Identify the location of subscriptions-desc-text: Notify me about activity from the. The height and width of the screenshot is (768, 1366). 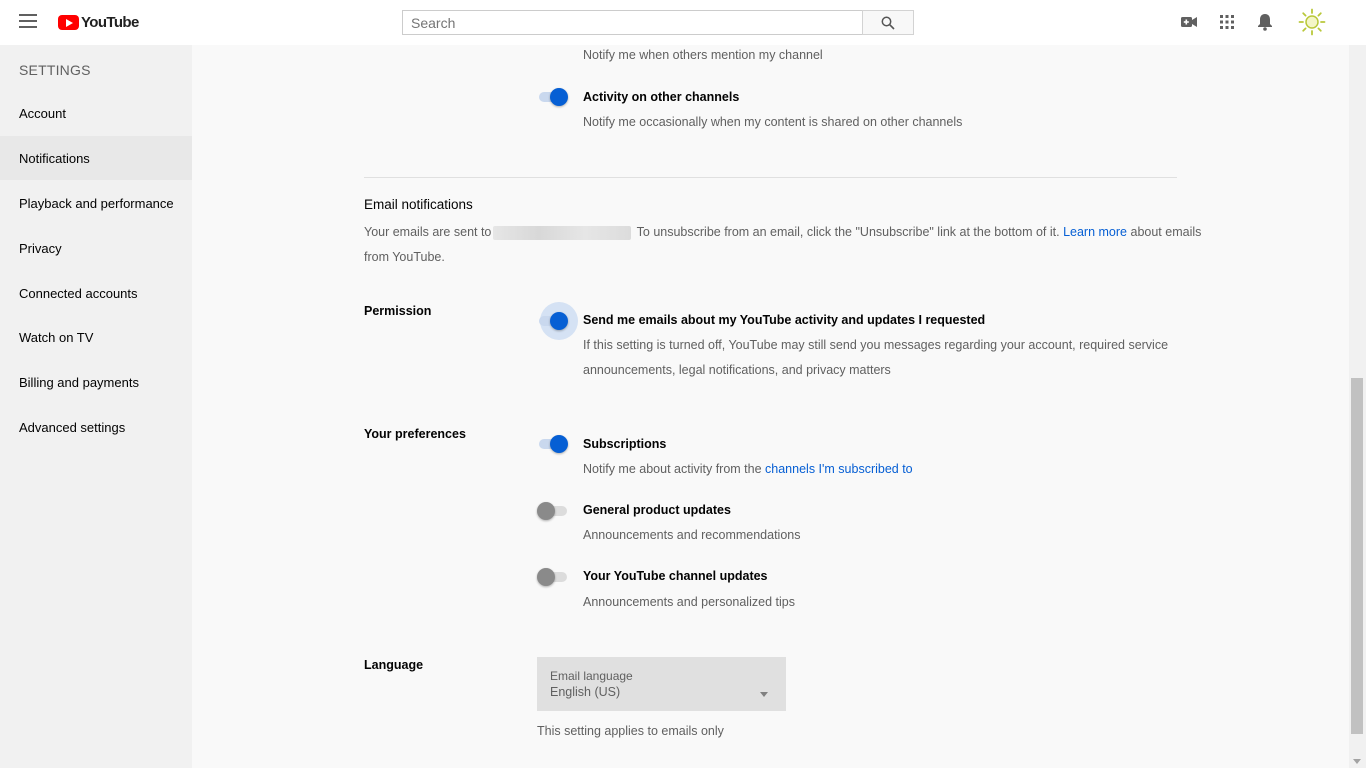
(672, 469).